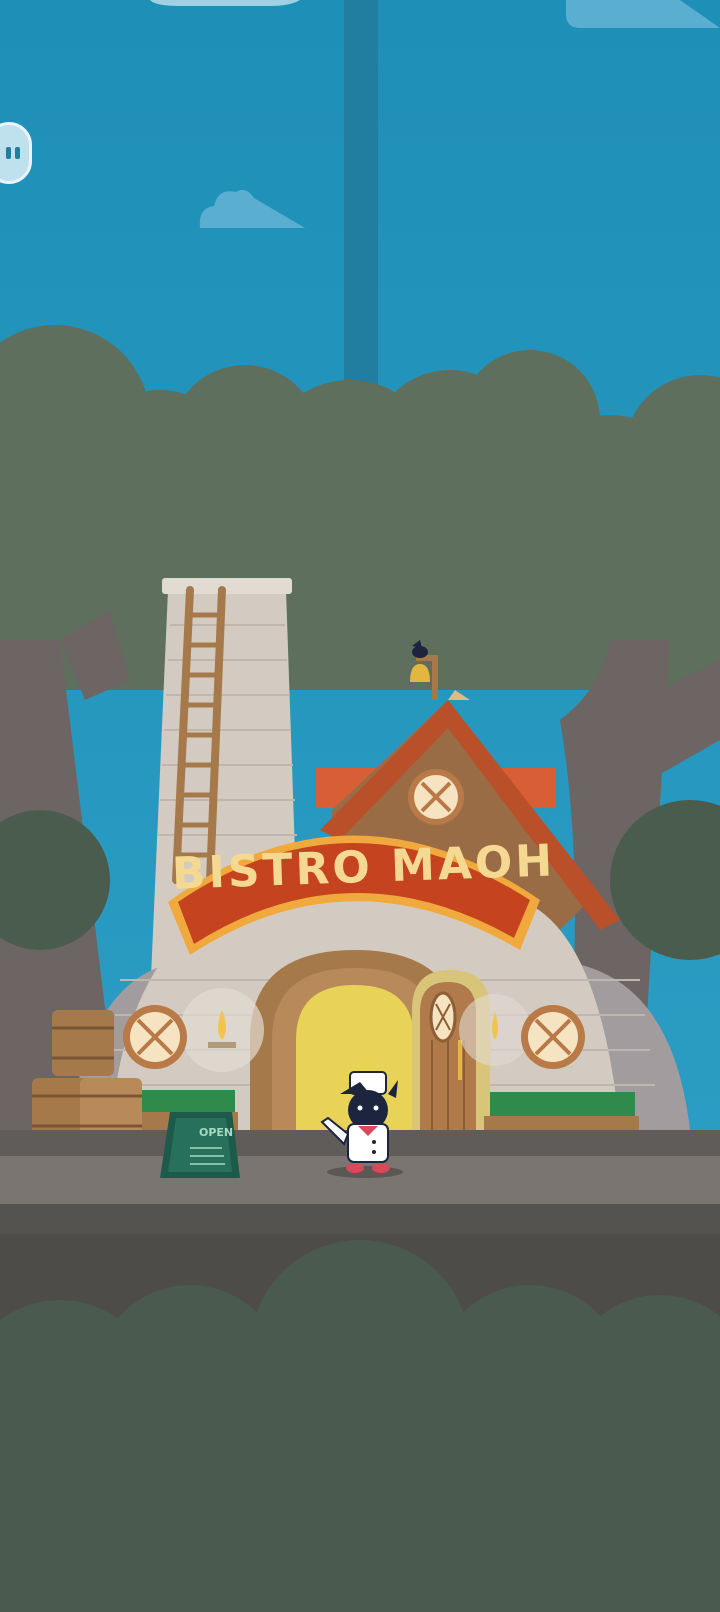 The width and height of the screenshot is (720, 1612). What do you see at coordinates (216, 1132) in the screenshot?
I see `open-board-text: OPEN` at bounding box center [216, 1132].